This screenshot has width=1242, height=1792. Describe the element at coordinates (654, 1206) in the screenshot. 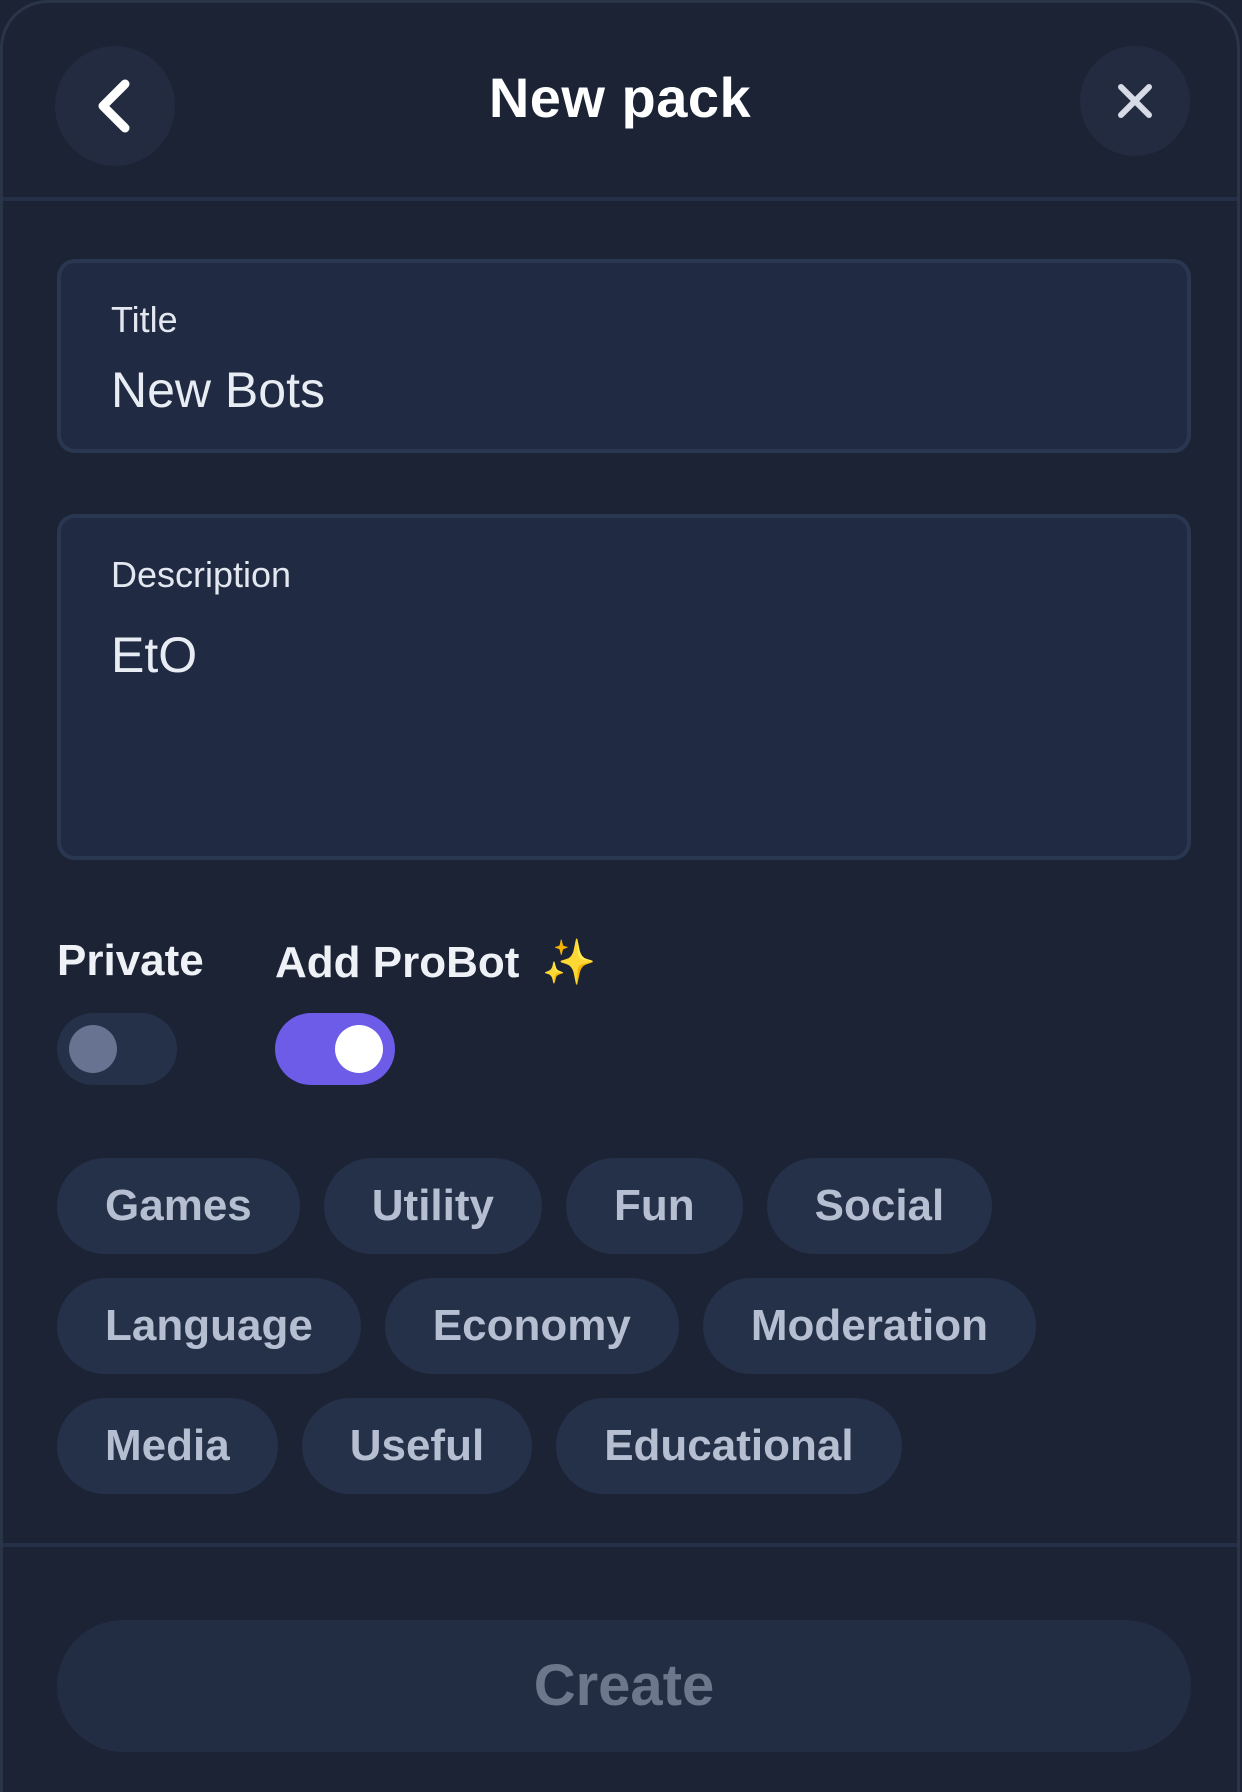

I see `tag-fun: Fun` at that location.